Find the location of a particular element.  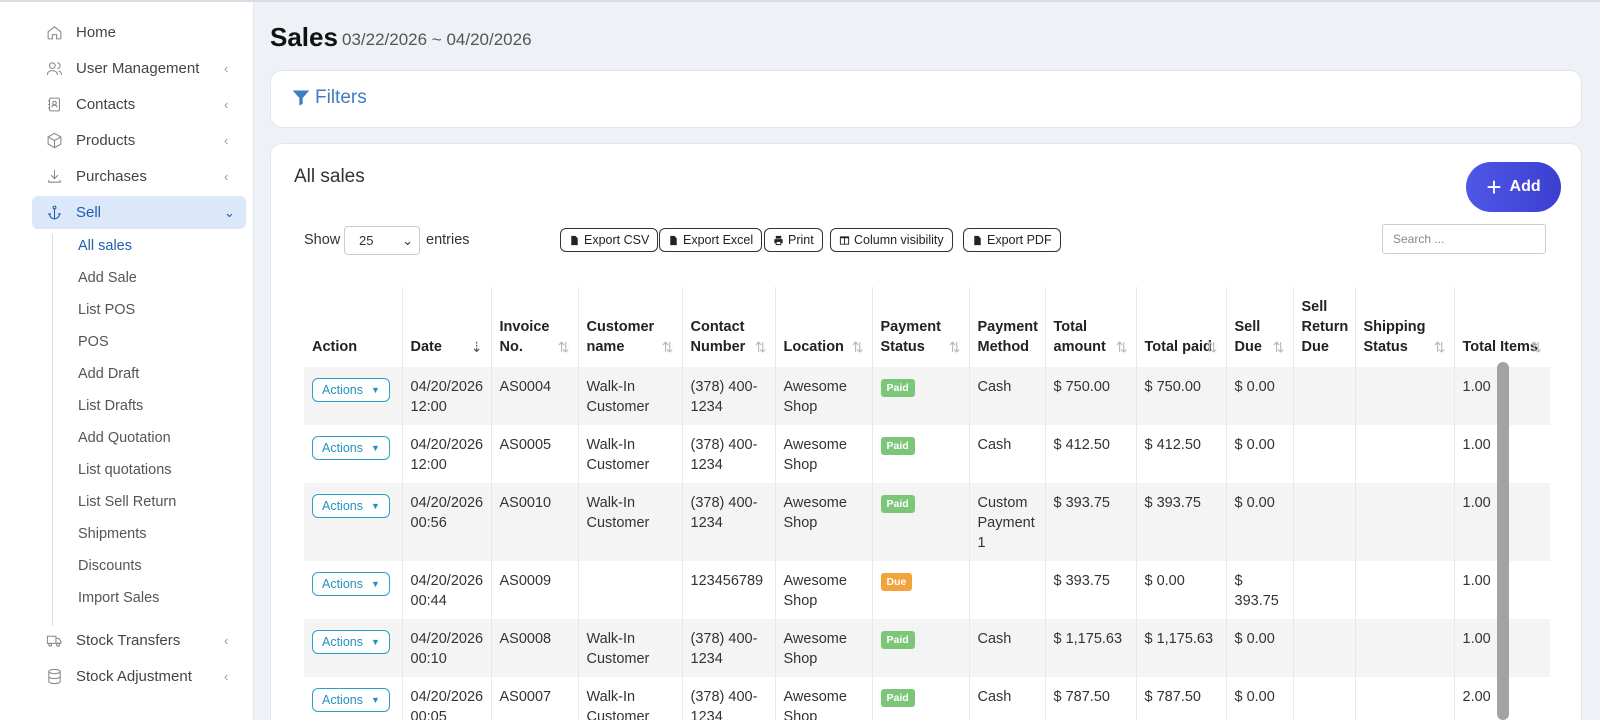

sidebar-item-label: Sell is located at coordinates (89, 212).